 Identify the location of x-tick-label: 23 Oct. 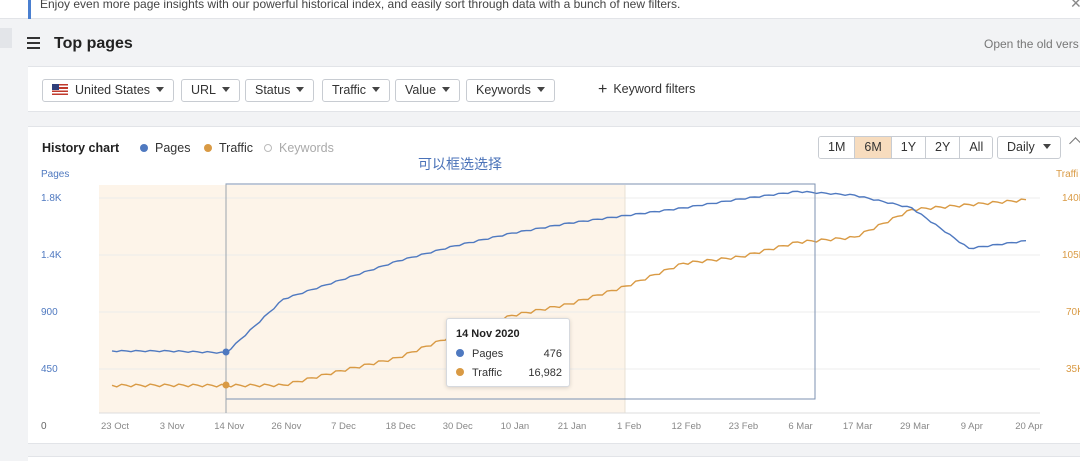
(115, 426).